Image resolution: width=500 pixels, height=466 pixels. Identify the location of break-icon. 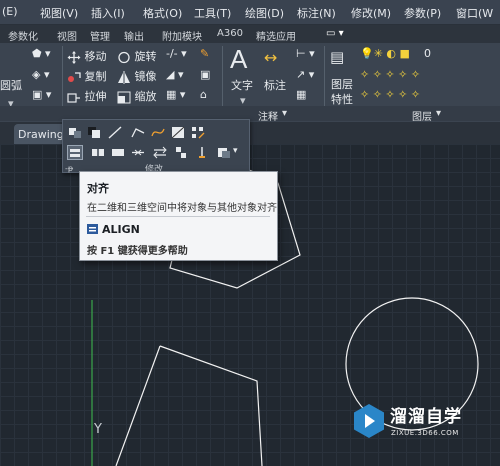
(98, 152).